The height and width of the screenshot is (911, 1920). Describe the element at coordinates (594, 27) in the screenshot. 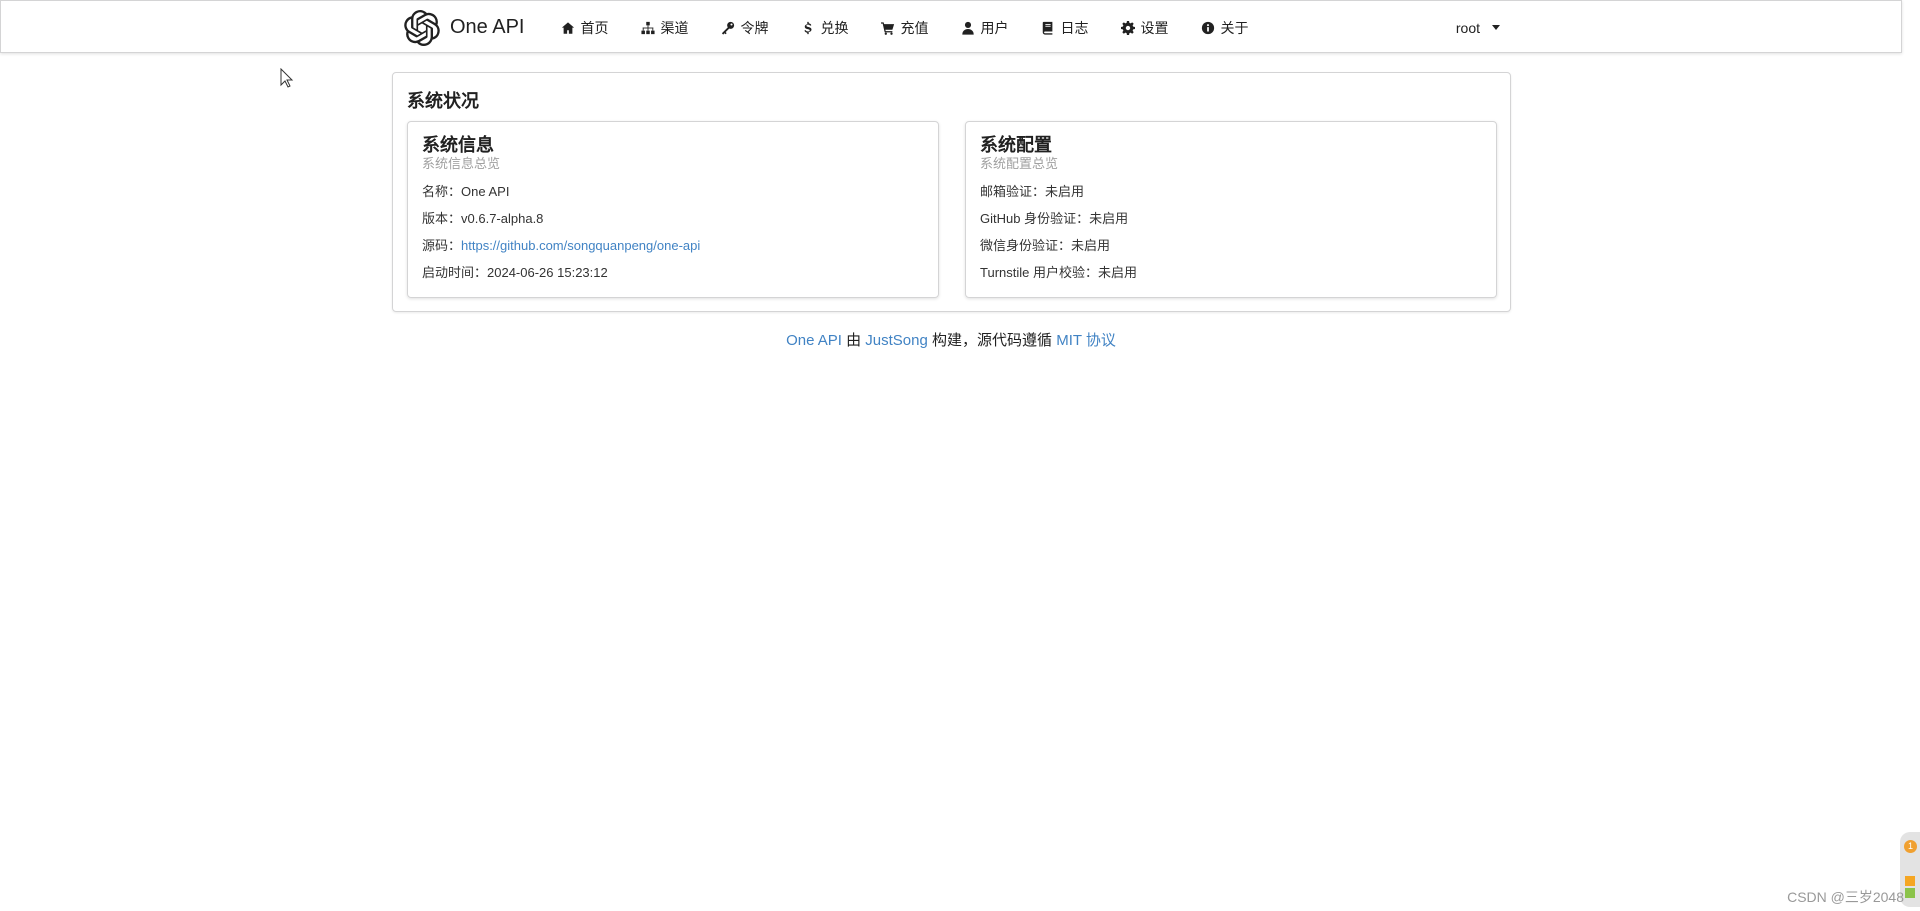

I see `nav-item-label: 首页` at that location.